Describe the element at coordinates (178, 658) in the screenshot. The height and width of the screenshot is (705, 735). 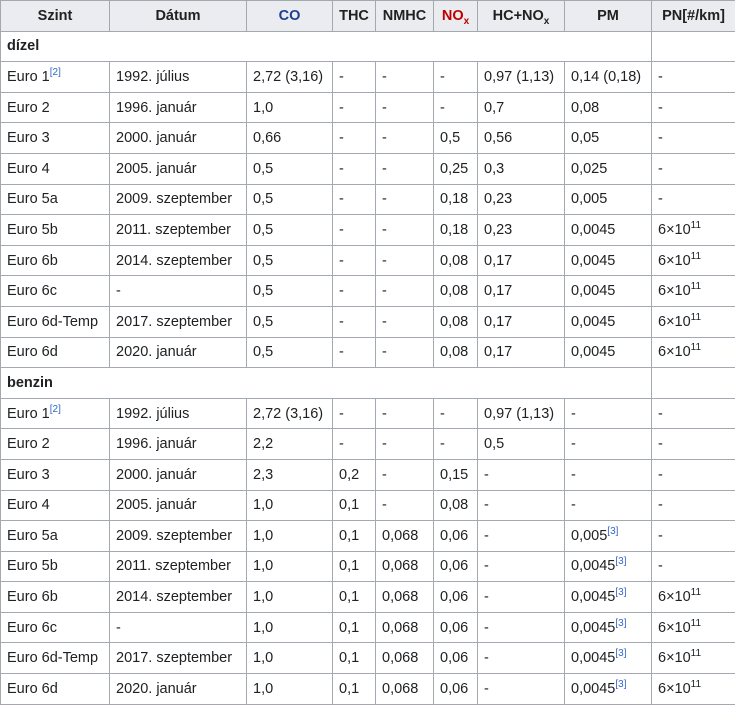
I see `cell-datum: 2017. szeptember` at that location.